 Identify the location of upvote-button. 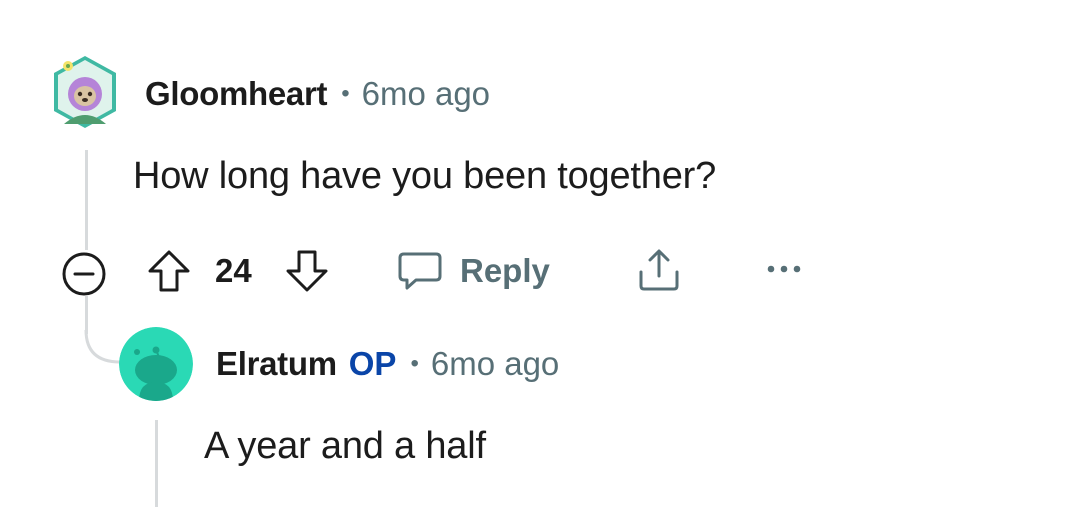
(169, 271).